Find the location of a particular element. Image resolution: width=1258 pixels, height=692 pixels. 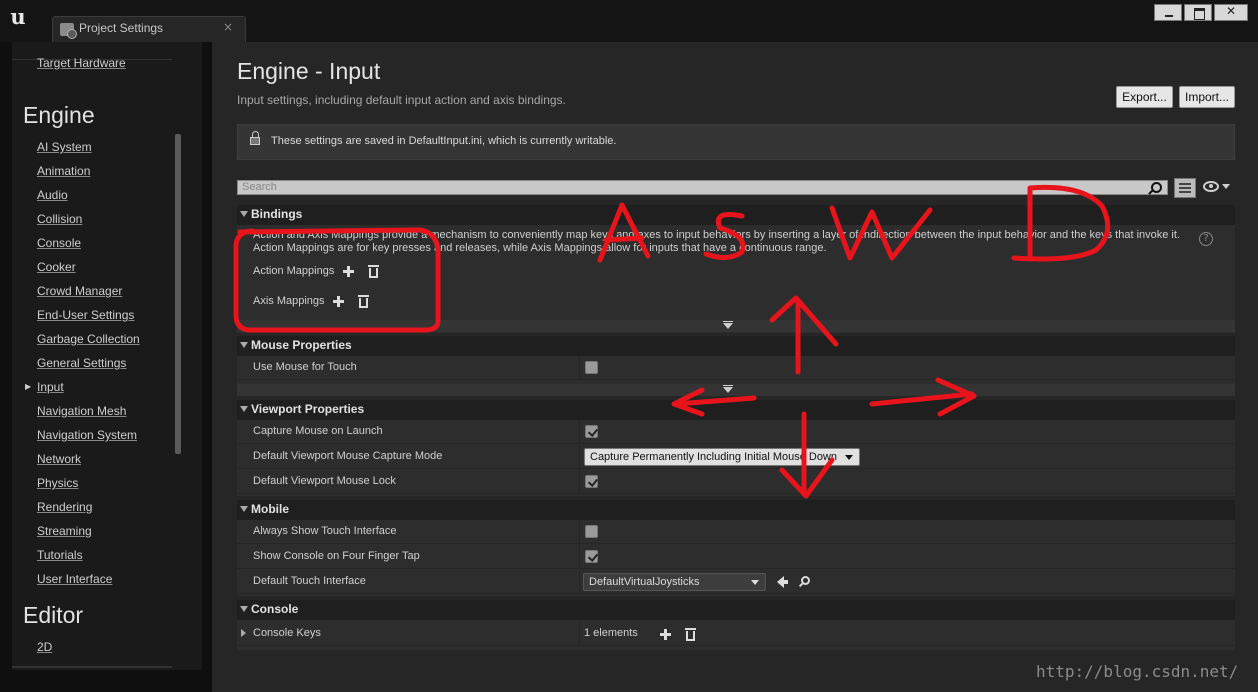

unlock-icon is located at coordinates (255, 138).